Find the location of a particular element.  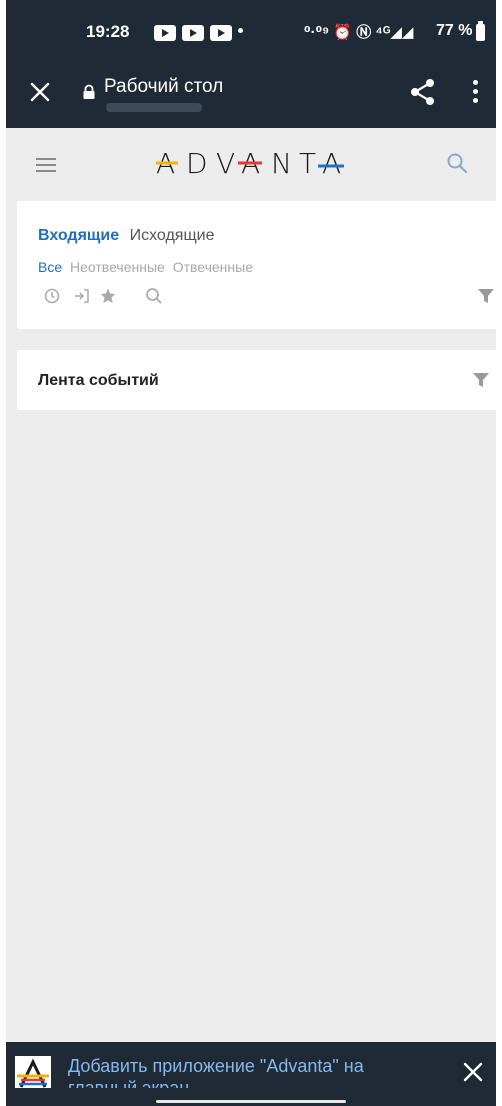

subtab-unanswered: Неотвеченные is located at coordinates (117, 267).